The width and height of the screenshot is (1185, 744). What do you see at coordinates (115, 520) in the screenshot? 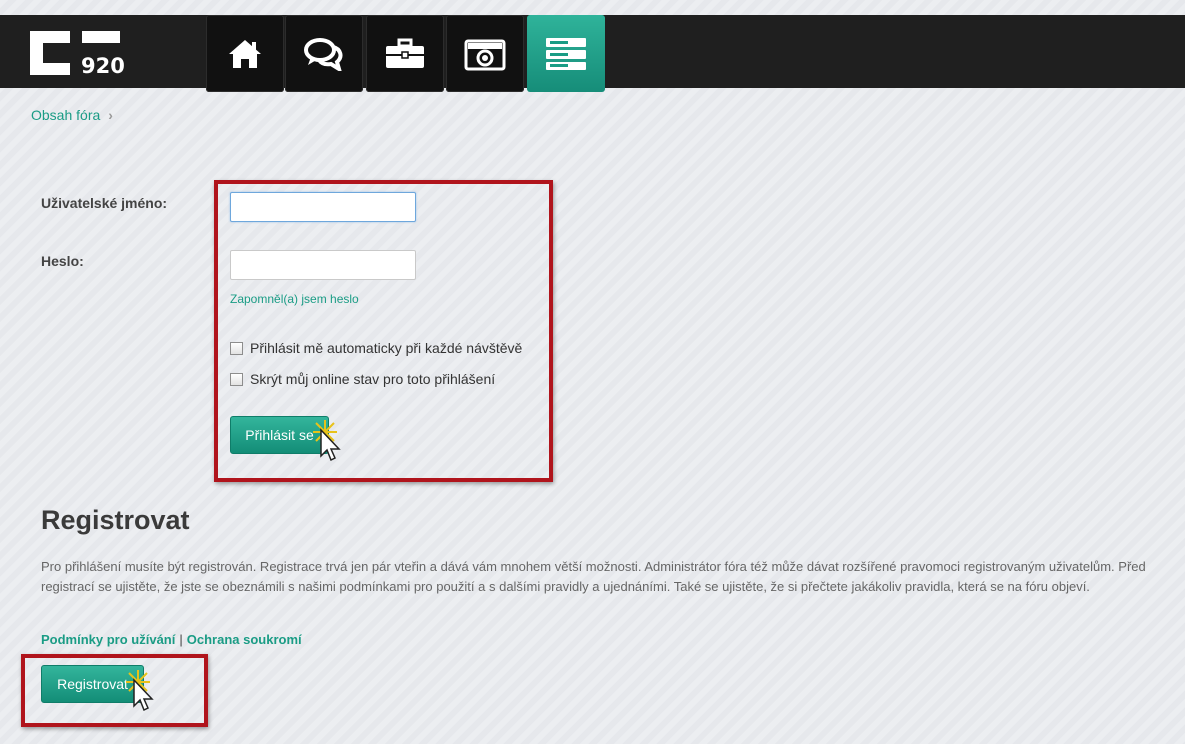
I see `register-heading: Registrovat` at bounding box center [115, 520].